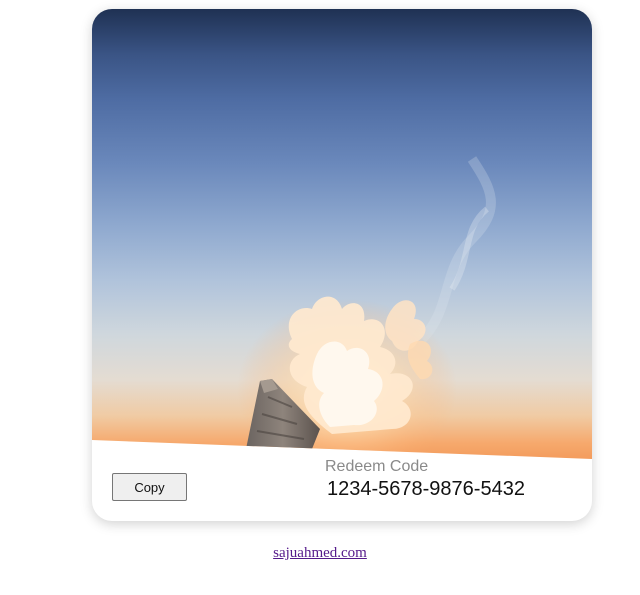 The image size is (640, 595). I want to click on footer: sajuahmed.com, so click(320, 553).